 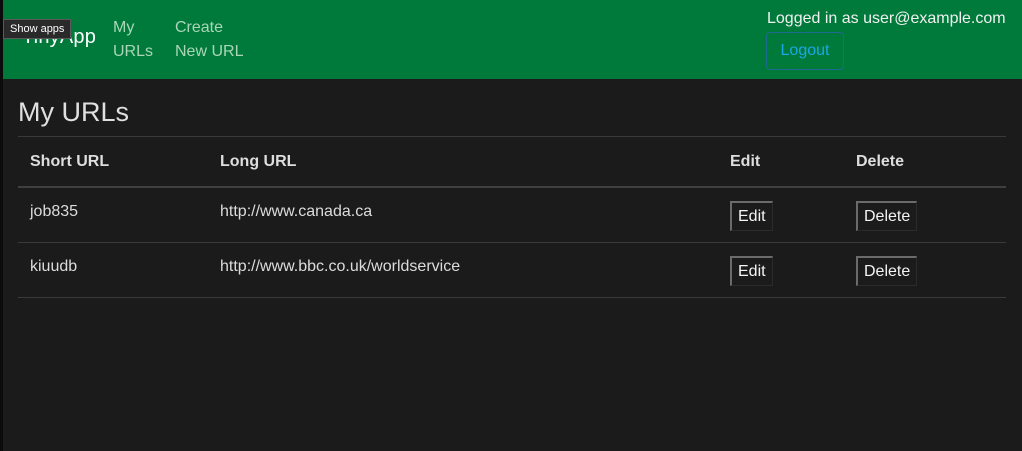 I want to click on long-url-cell: http://www.canada.ca, so click(x=463, y=215).